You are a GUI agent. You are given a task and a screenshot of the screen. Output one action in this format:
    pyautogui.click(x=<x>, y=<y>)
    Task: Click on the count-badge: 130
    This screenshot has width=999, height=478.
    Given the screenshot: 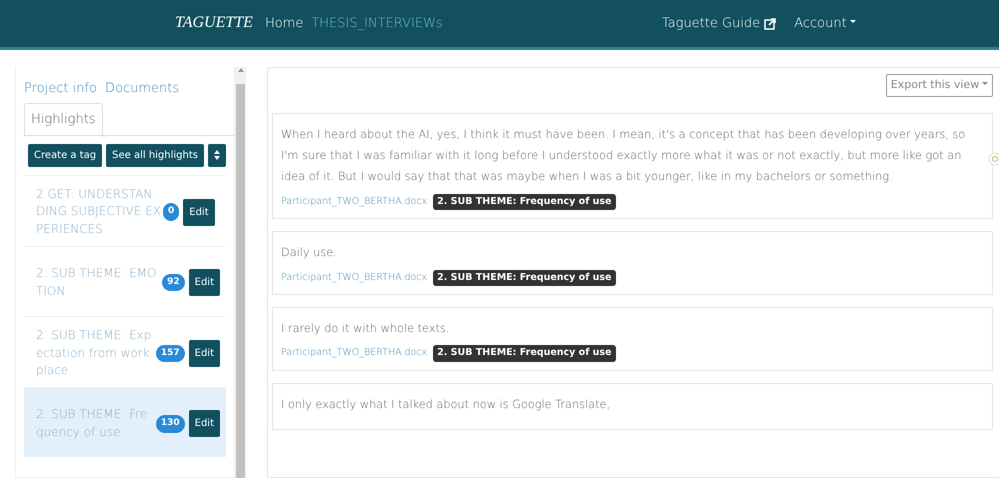 What is the action you would take?
    pyautogui.click(x=170, y=424)
    